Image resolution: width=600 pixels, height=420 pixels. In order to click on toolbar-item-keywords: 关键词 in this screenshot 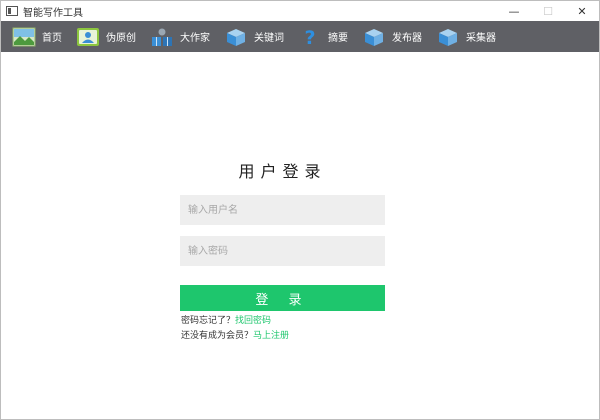, I will do `click(254, 36)`.